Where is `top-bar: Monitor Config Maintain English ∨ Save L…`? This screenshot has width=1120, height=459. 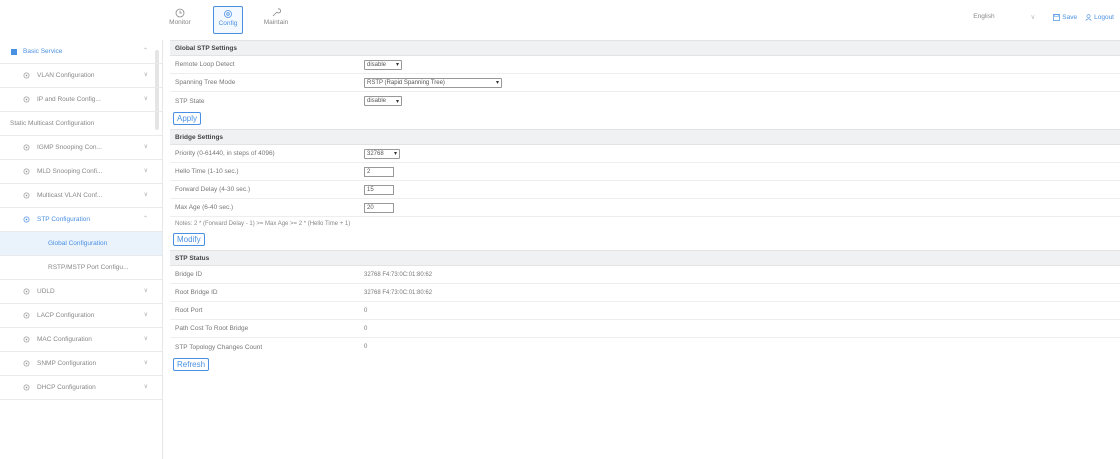
top-bar: Monitor Config Maintain English ∨ Save L… is located at coordinates (560, 19).